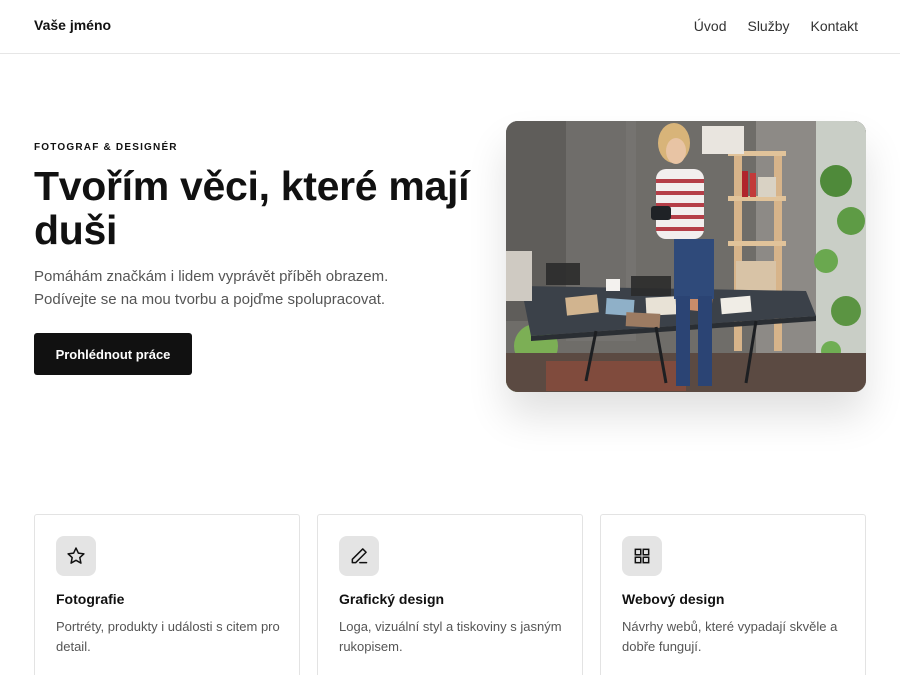  I want to click on brand-name: Vaše jméno, so click(72, 25).